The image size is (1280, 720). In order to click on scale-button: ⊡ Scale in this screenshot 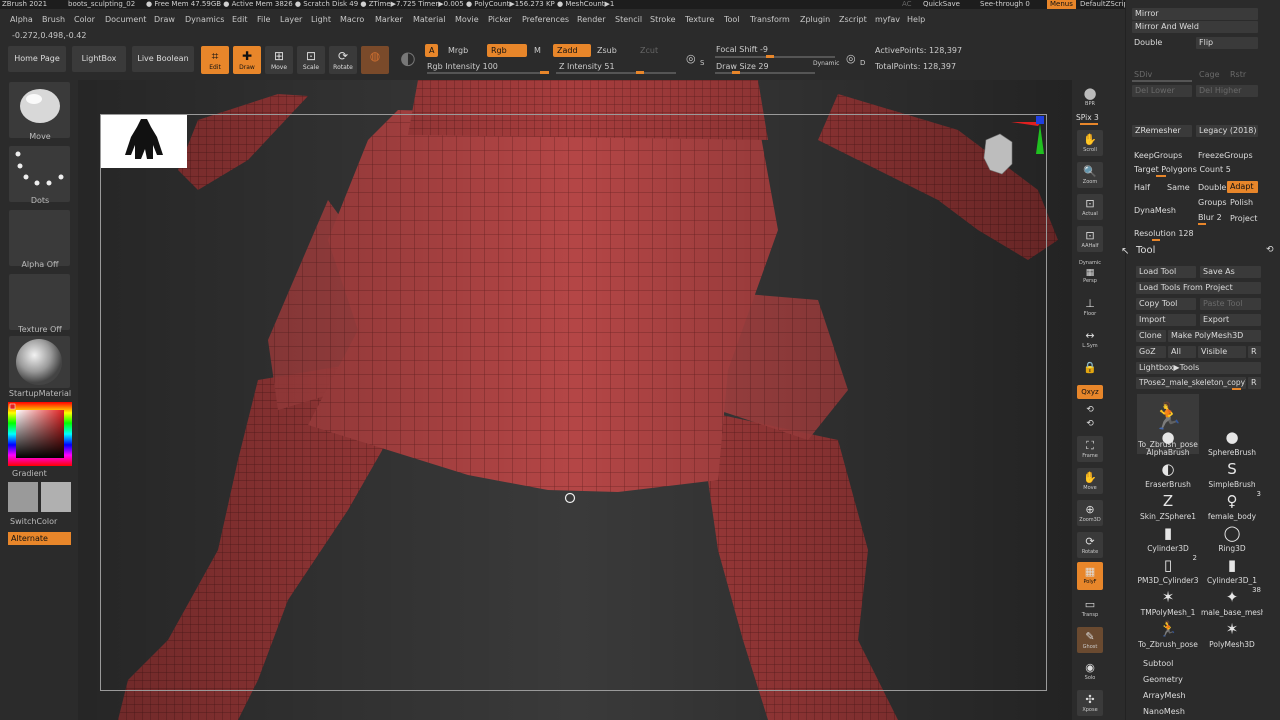, I will do `click(311, 60)`.